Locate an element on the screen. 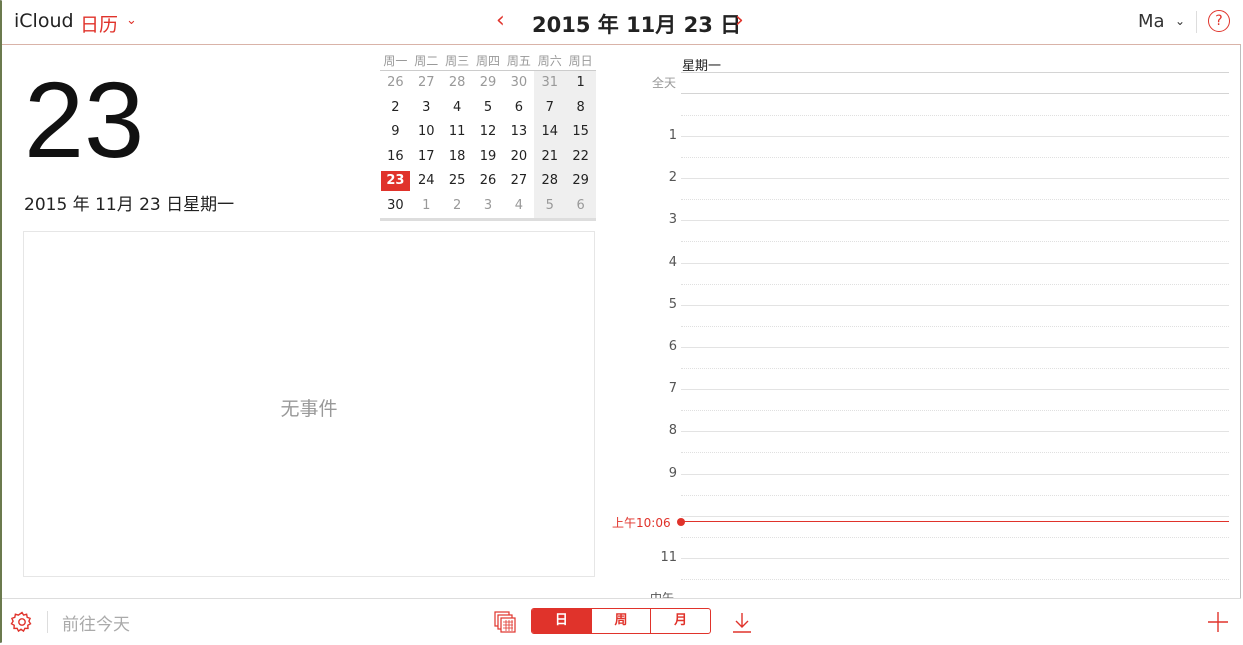  mini-calendar-week: 26 27 28 29 30 31 1 is located at coordinates (488, 83).